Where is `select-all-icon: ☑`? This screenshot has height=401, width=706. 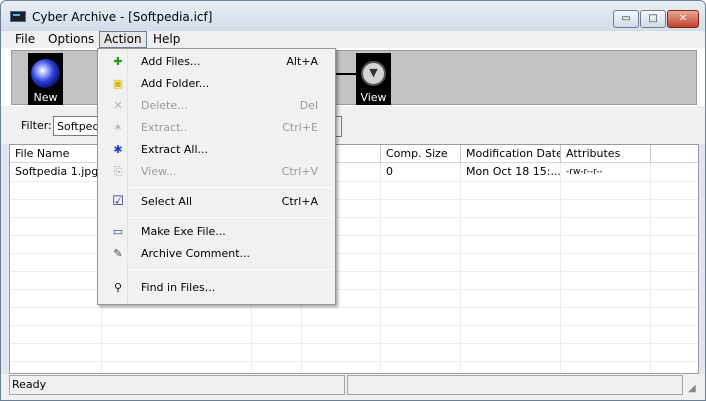
select-all-icon: ☑ is located at coordinates (118, 201).